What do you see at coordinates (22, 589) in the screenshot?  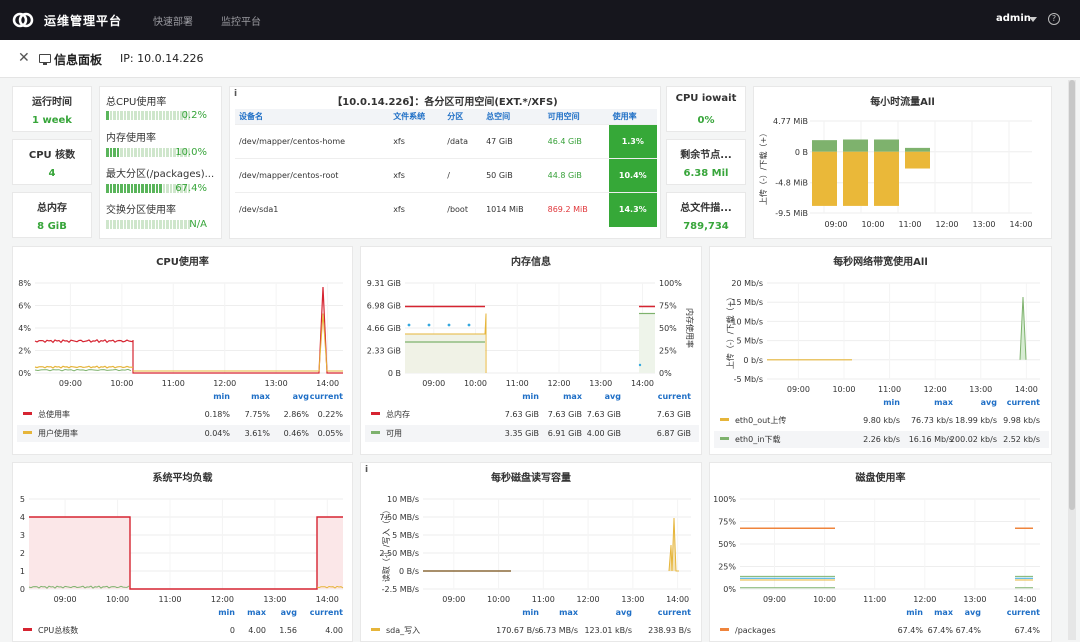 I see `y-tick-label: 0` at bounding box center [22, 589].